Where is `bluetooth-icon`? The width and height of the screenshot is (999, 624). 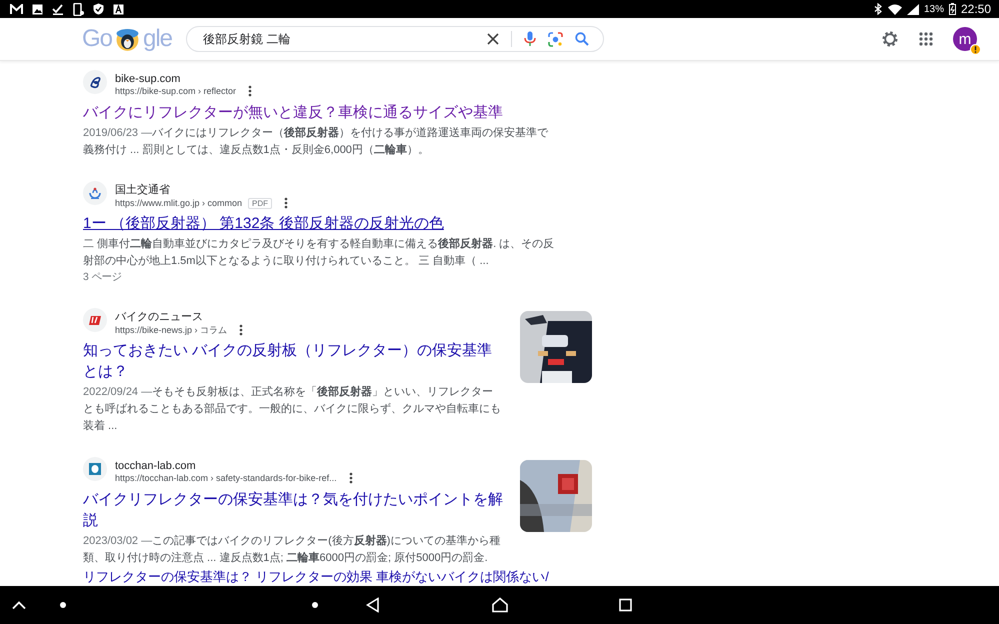 bluetooth-icon is located at coordinates (878, 9).